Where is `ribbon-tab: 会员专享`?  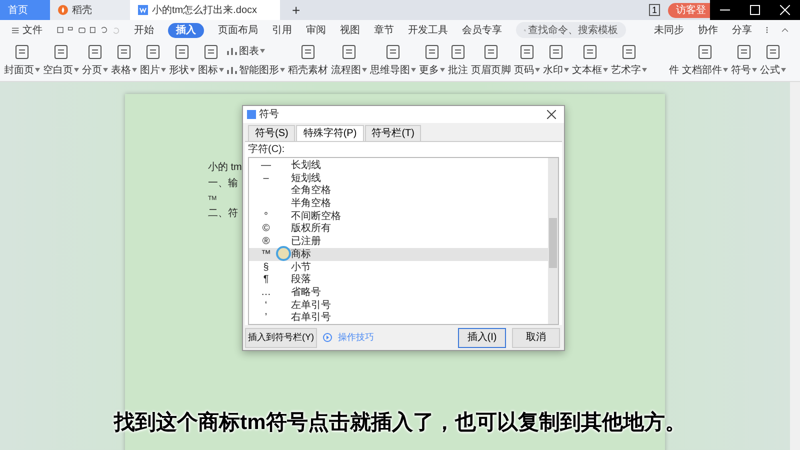
ribbon-tab: 会员专享 is located at coordinates (482, 30).